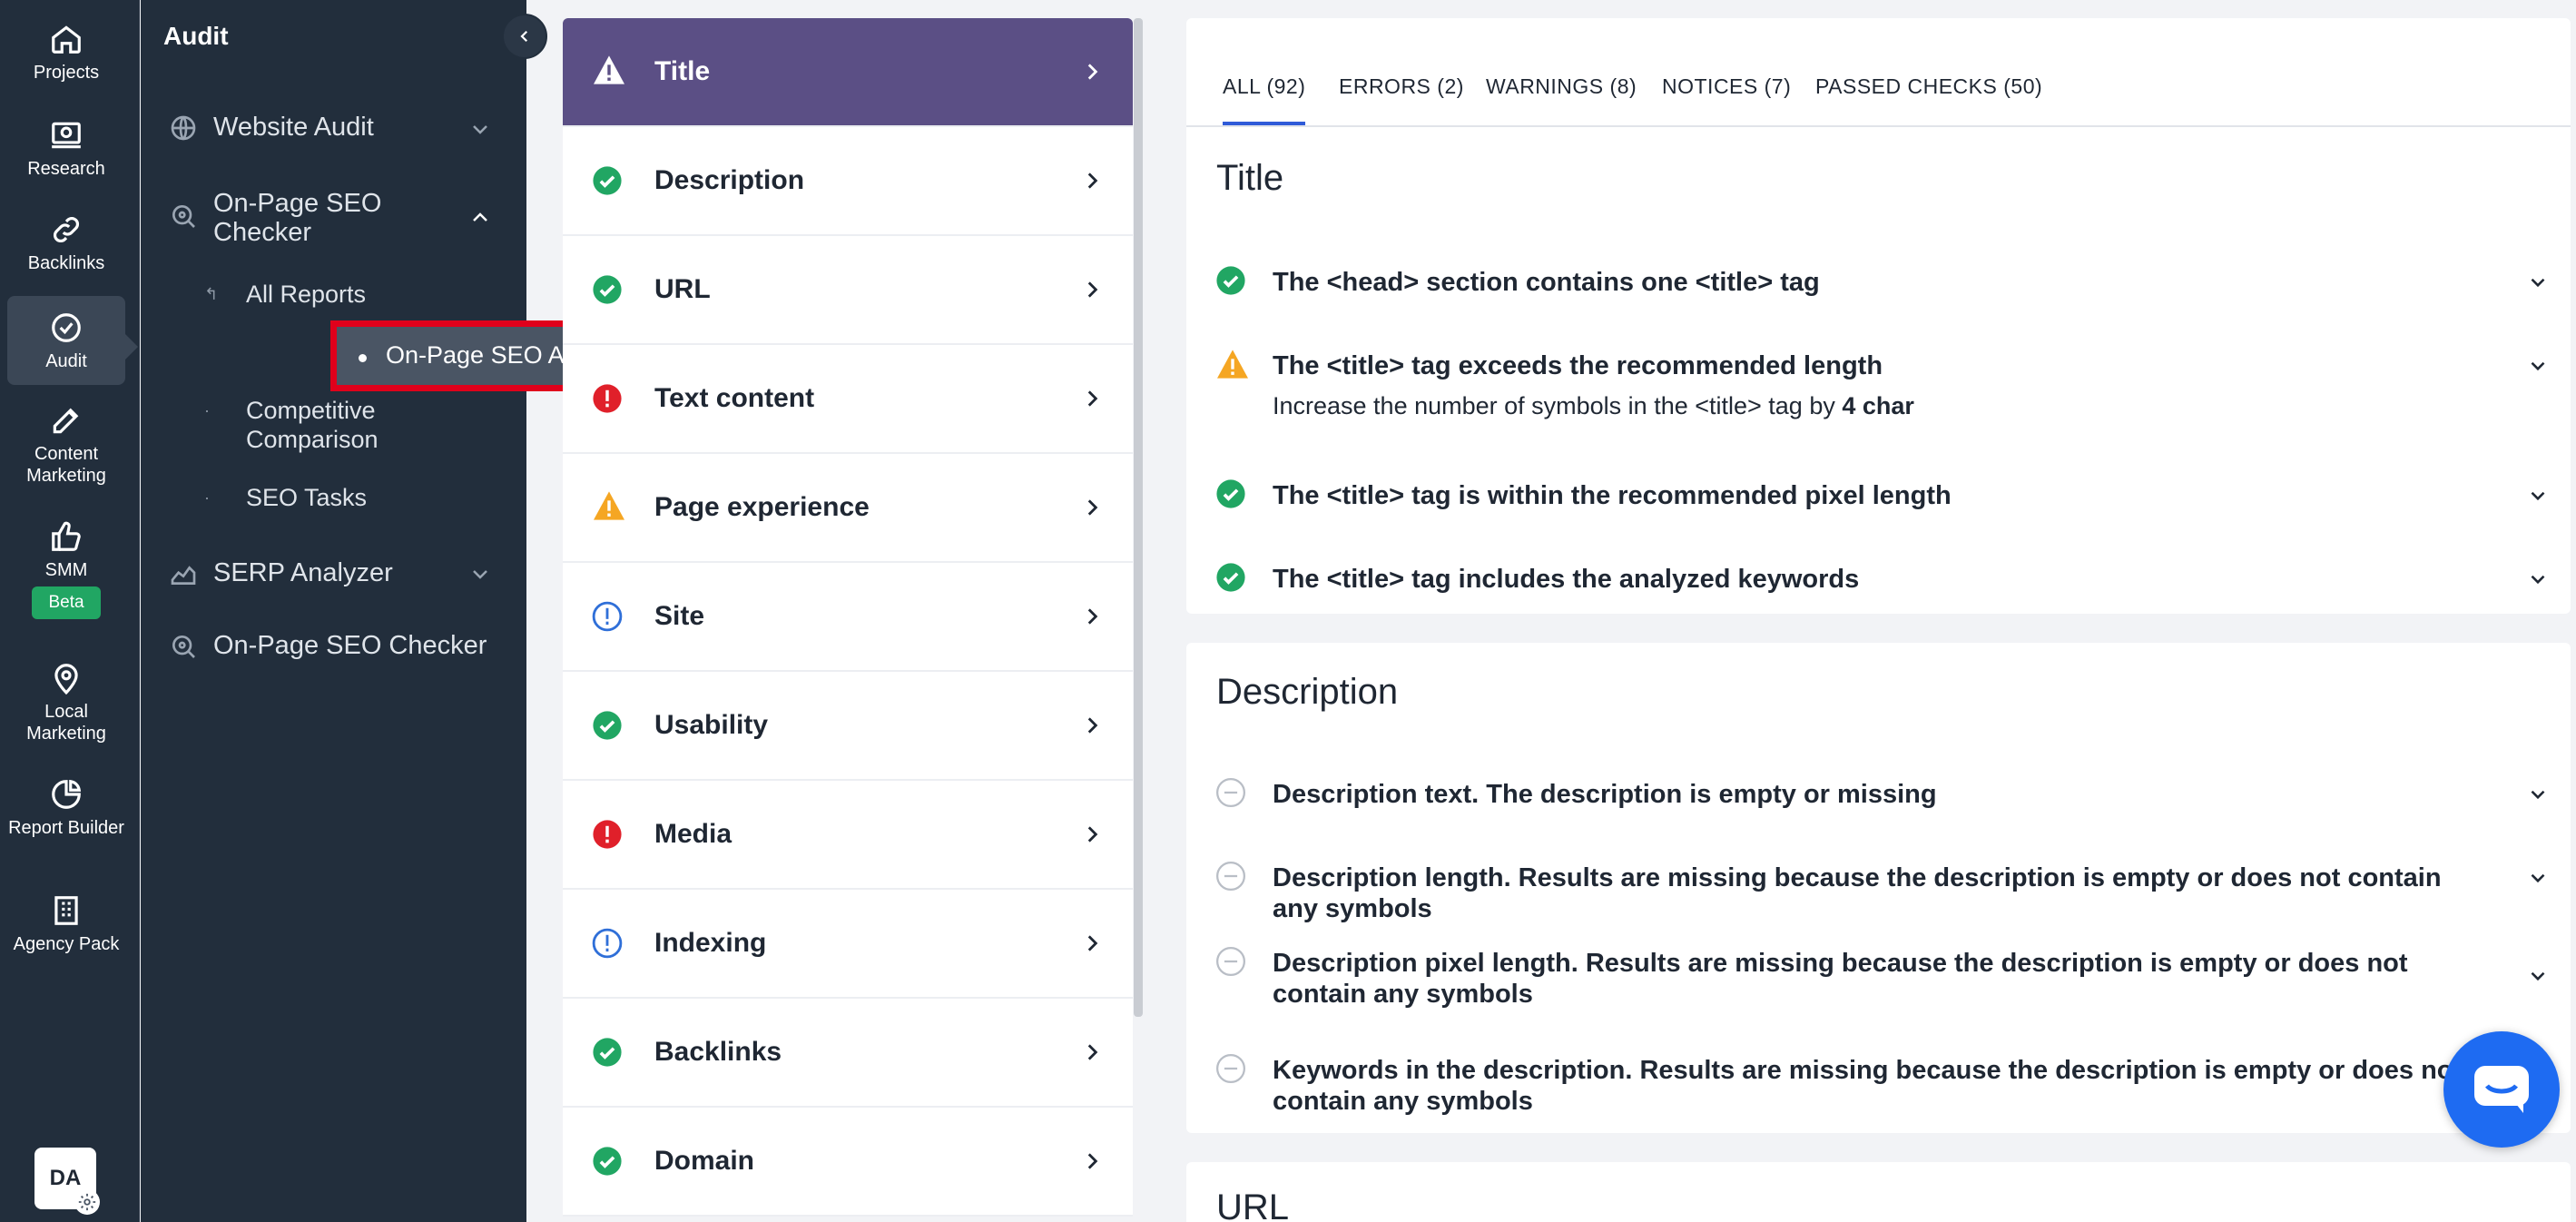 The image size is (2576, 1222). What do you see at coordinates (1230, 963) in the screenshot?
I see `minus-circle-icon` at bounding box center [1230, 963].